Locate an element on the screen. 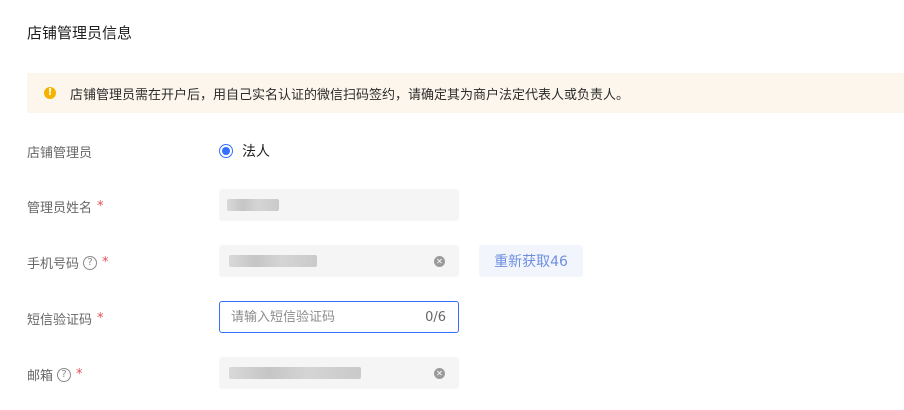  sms-code-input is located at coordinates (316, 317).